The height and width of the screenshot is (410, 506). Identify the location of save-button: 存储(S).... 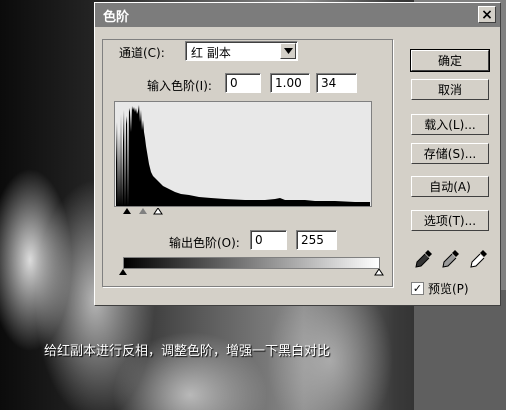
(450, 153).